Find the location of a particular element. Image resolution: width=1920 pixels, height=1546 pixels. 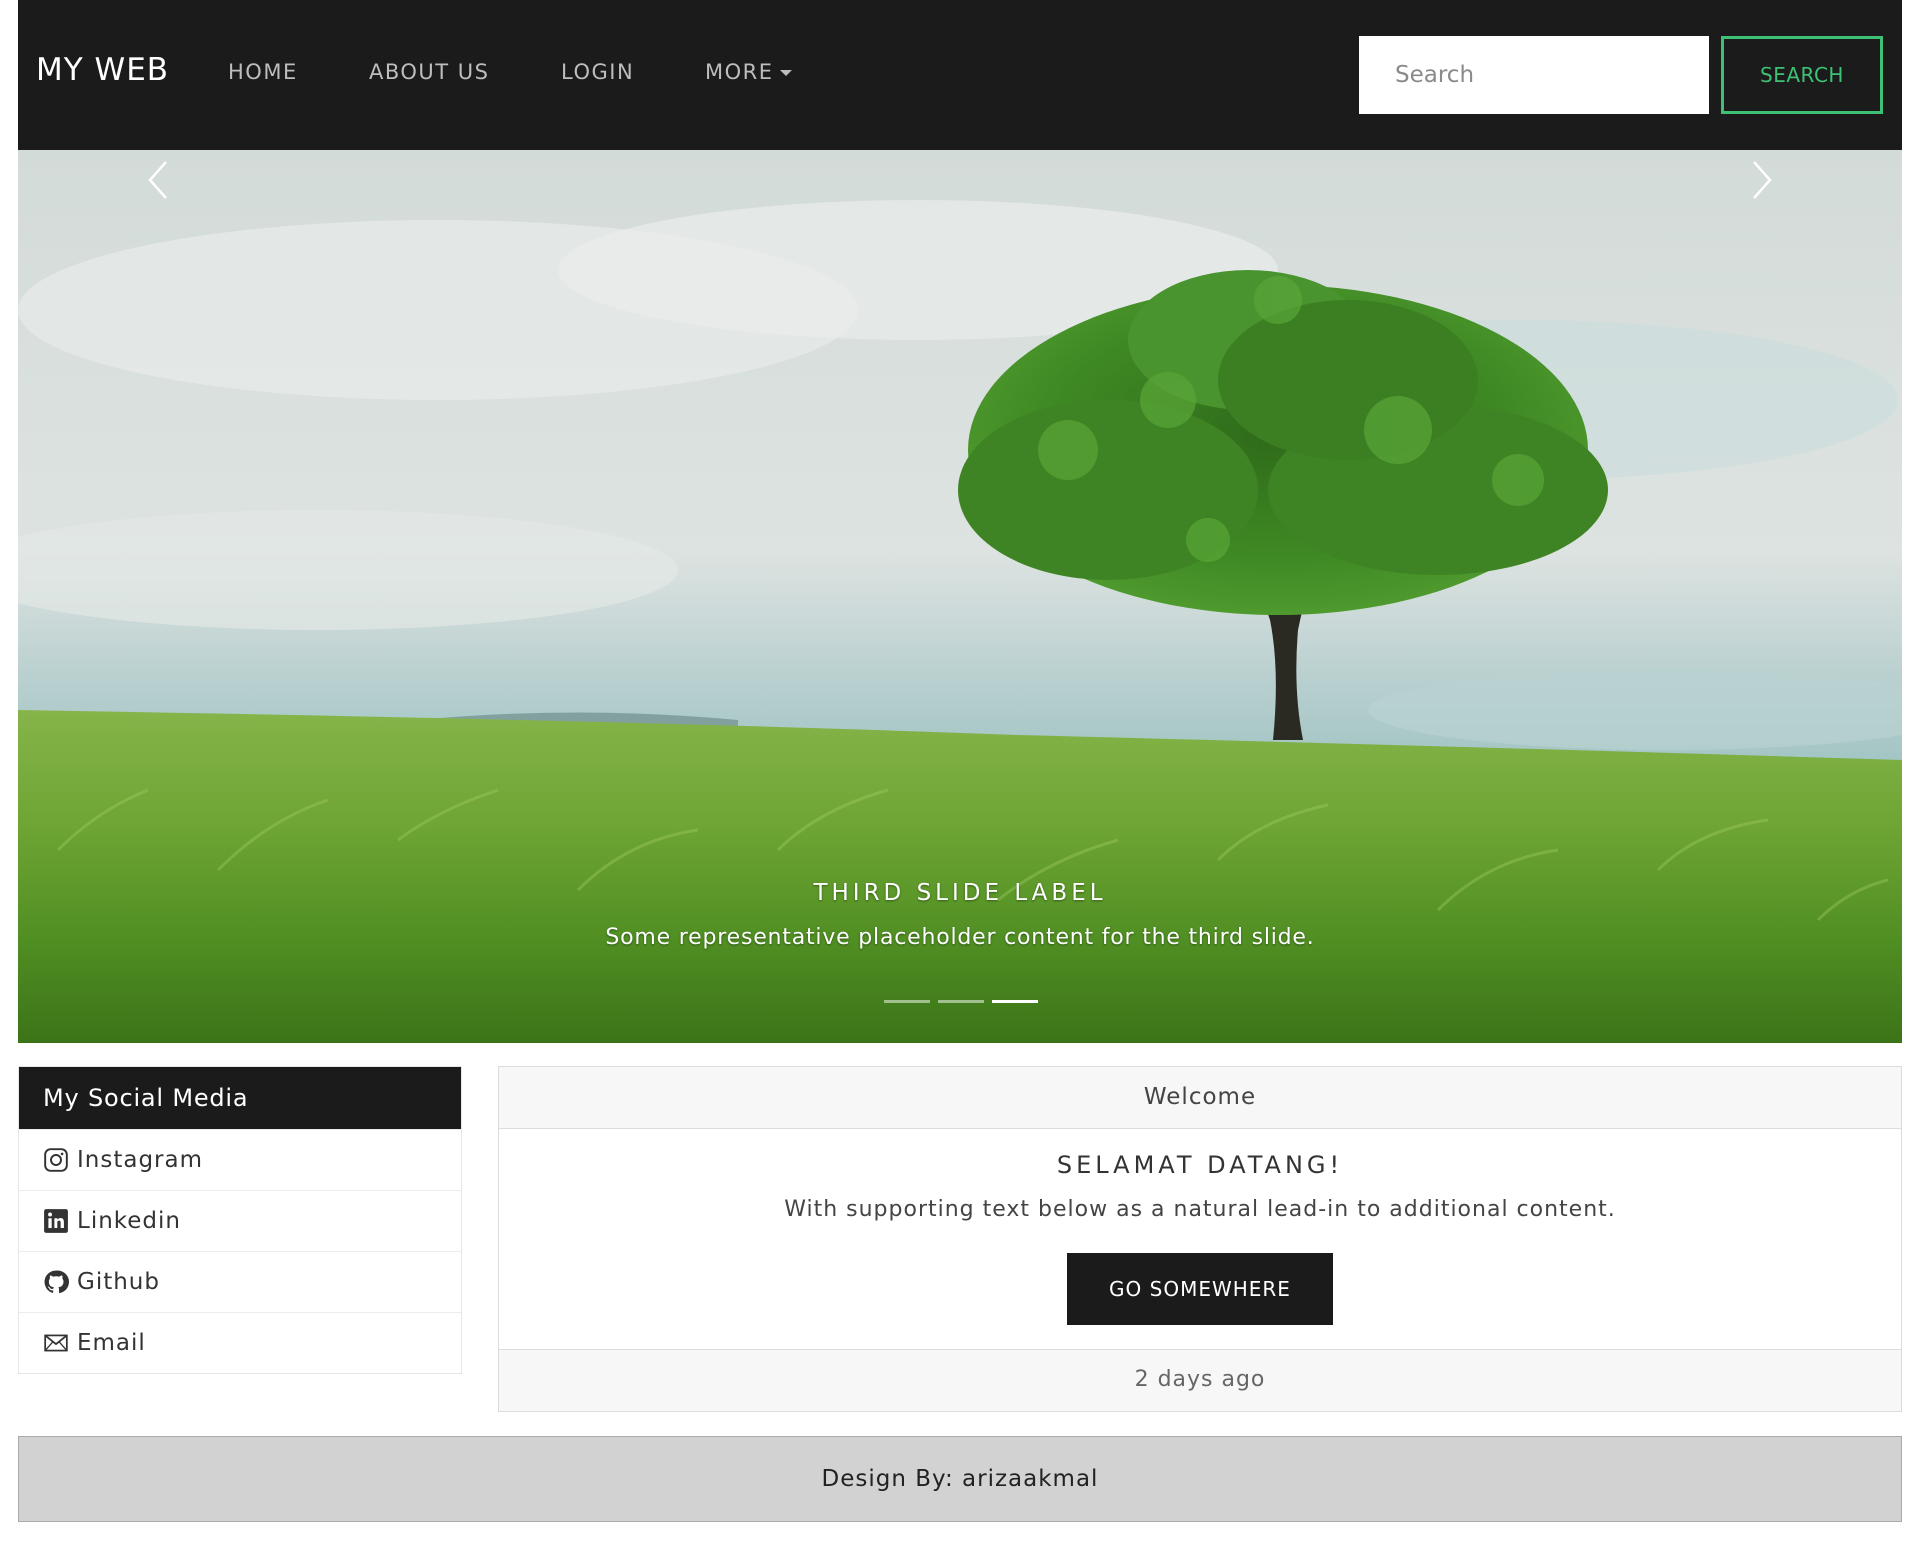

nav-item-about-us: ABOUT US is located at coordinates (429, 72).